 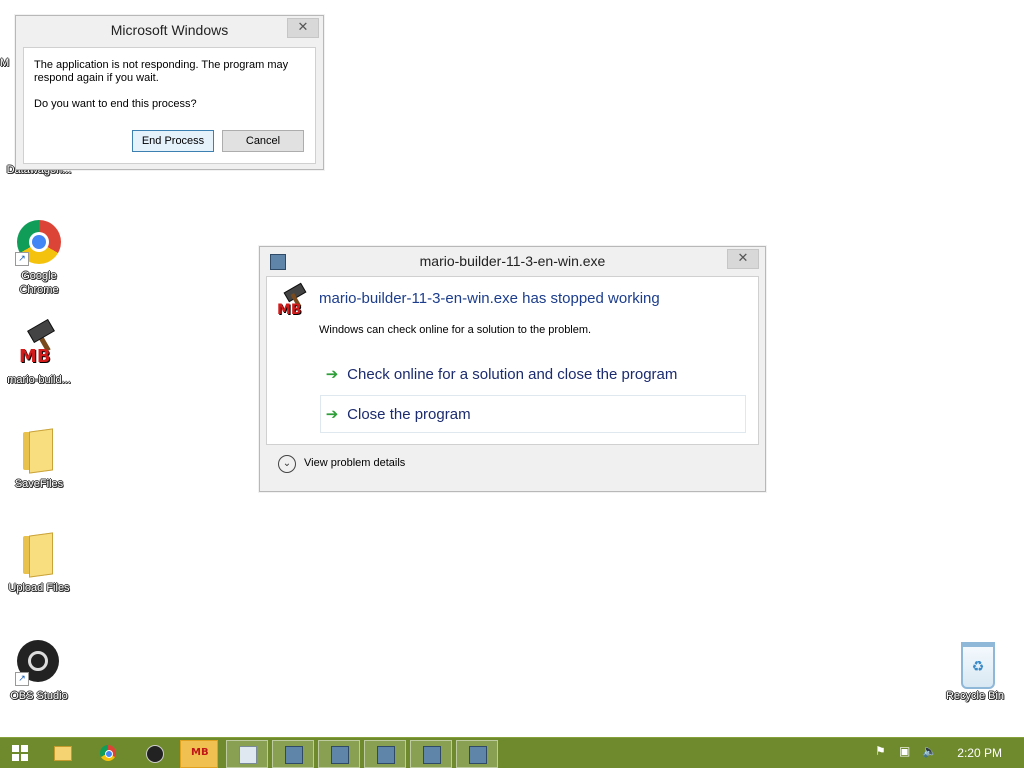 I want to click on option-label: Close the program, so click(x=409, y=414).